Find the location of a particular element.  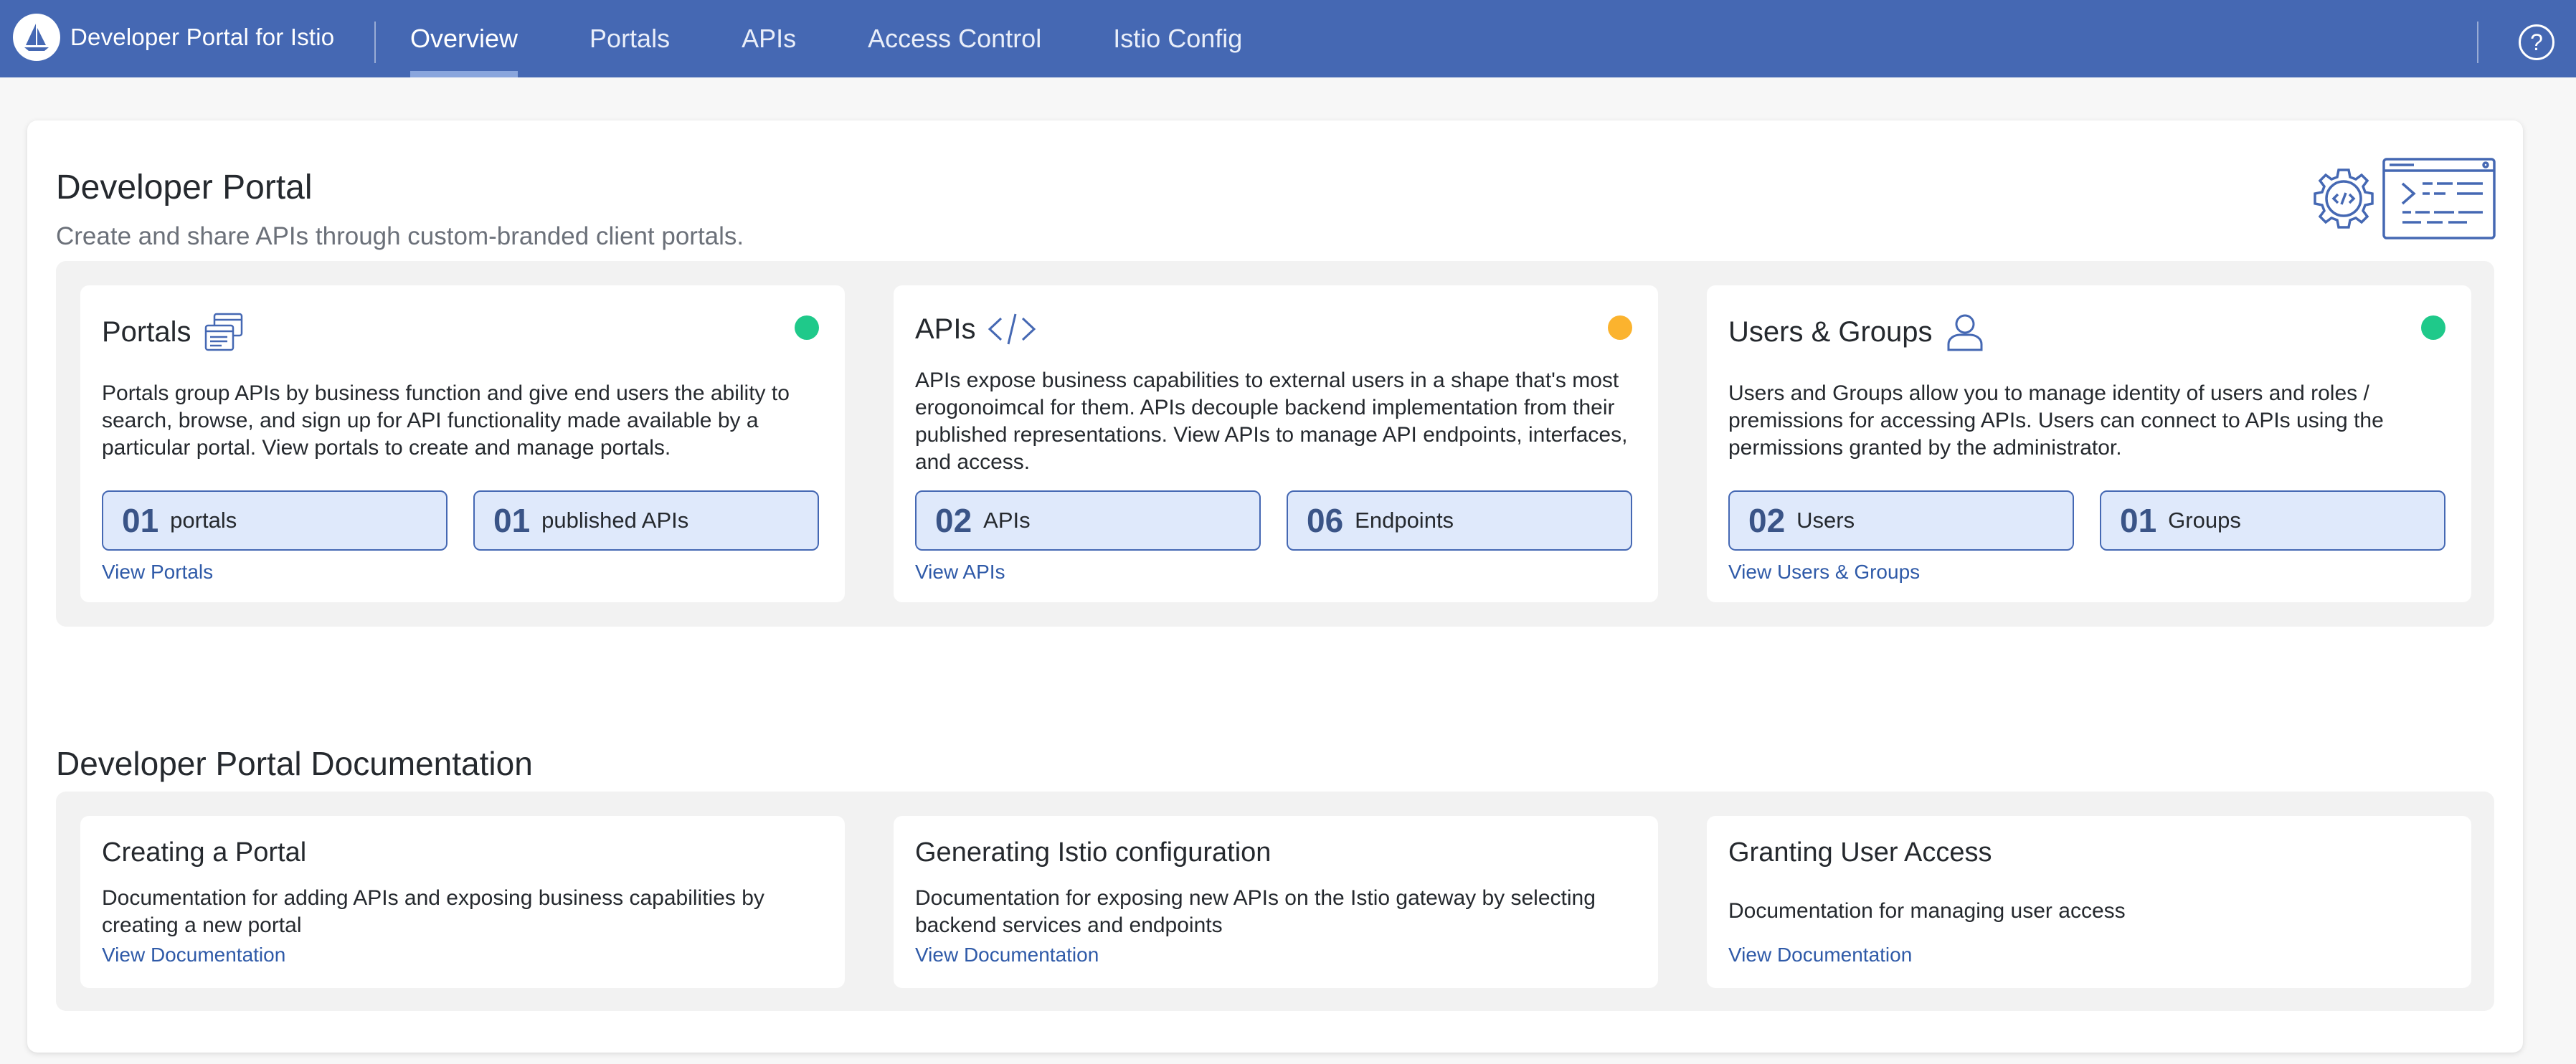

doc-description: Documentation for managing user access is located at coordinates (1927, 911).